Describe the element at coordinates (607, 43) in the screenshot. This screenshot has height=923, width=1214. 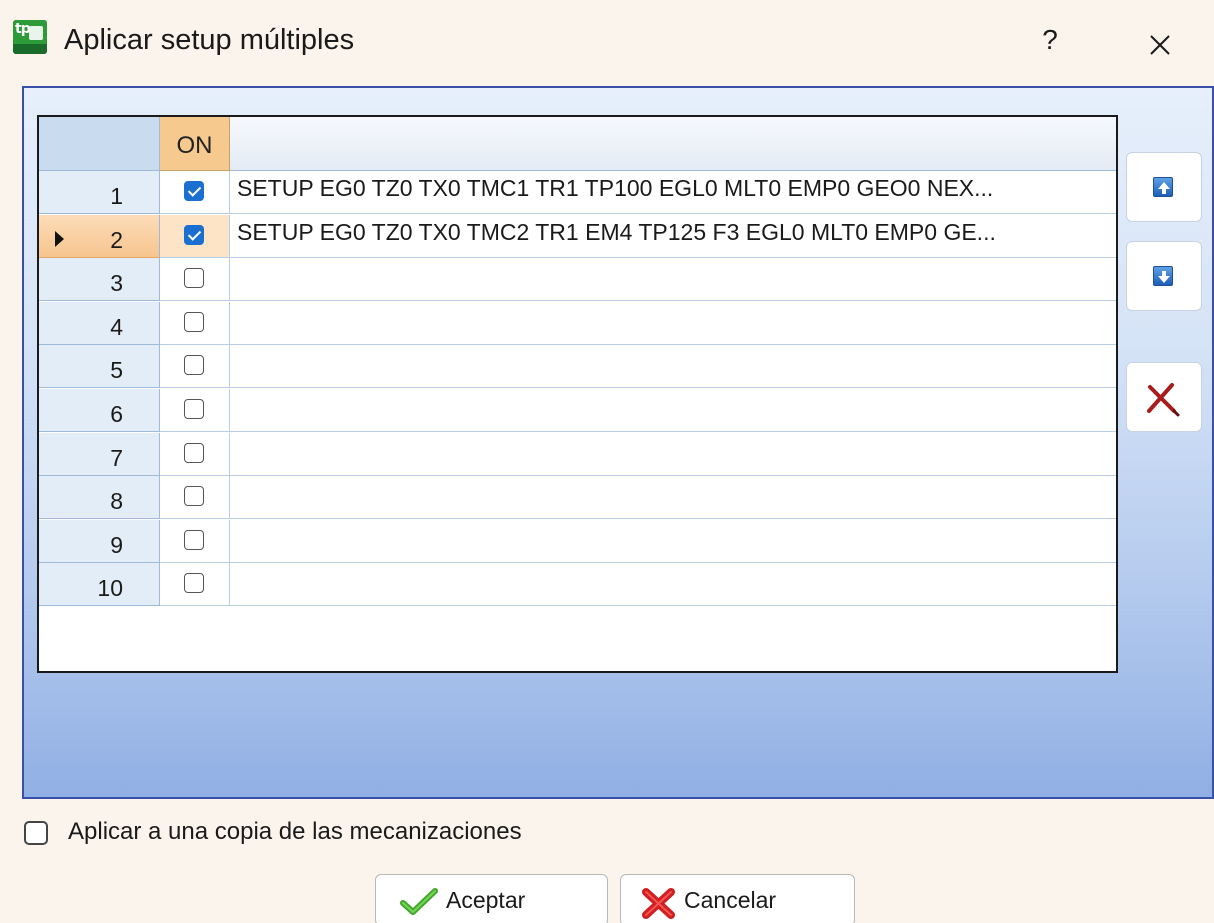
I see `title-bar: tp Aplicar setup múltiples ?` at that location.